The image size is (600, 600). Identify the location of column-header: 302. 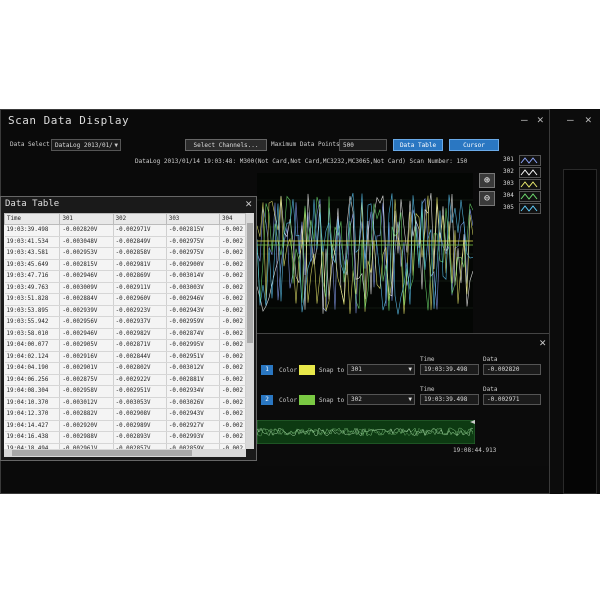
(139, 219).